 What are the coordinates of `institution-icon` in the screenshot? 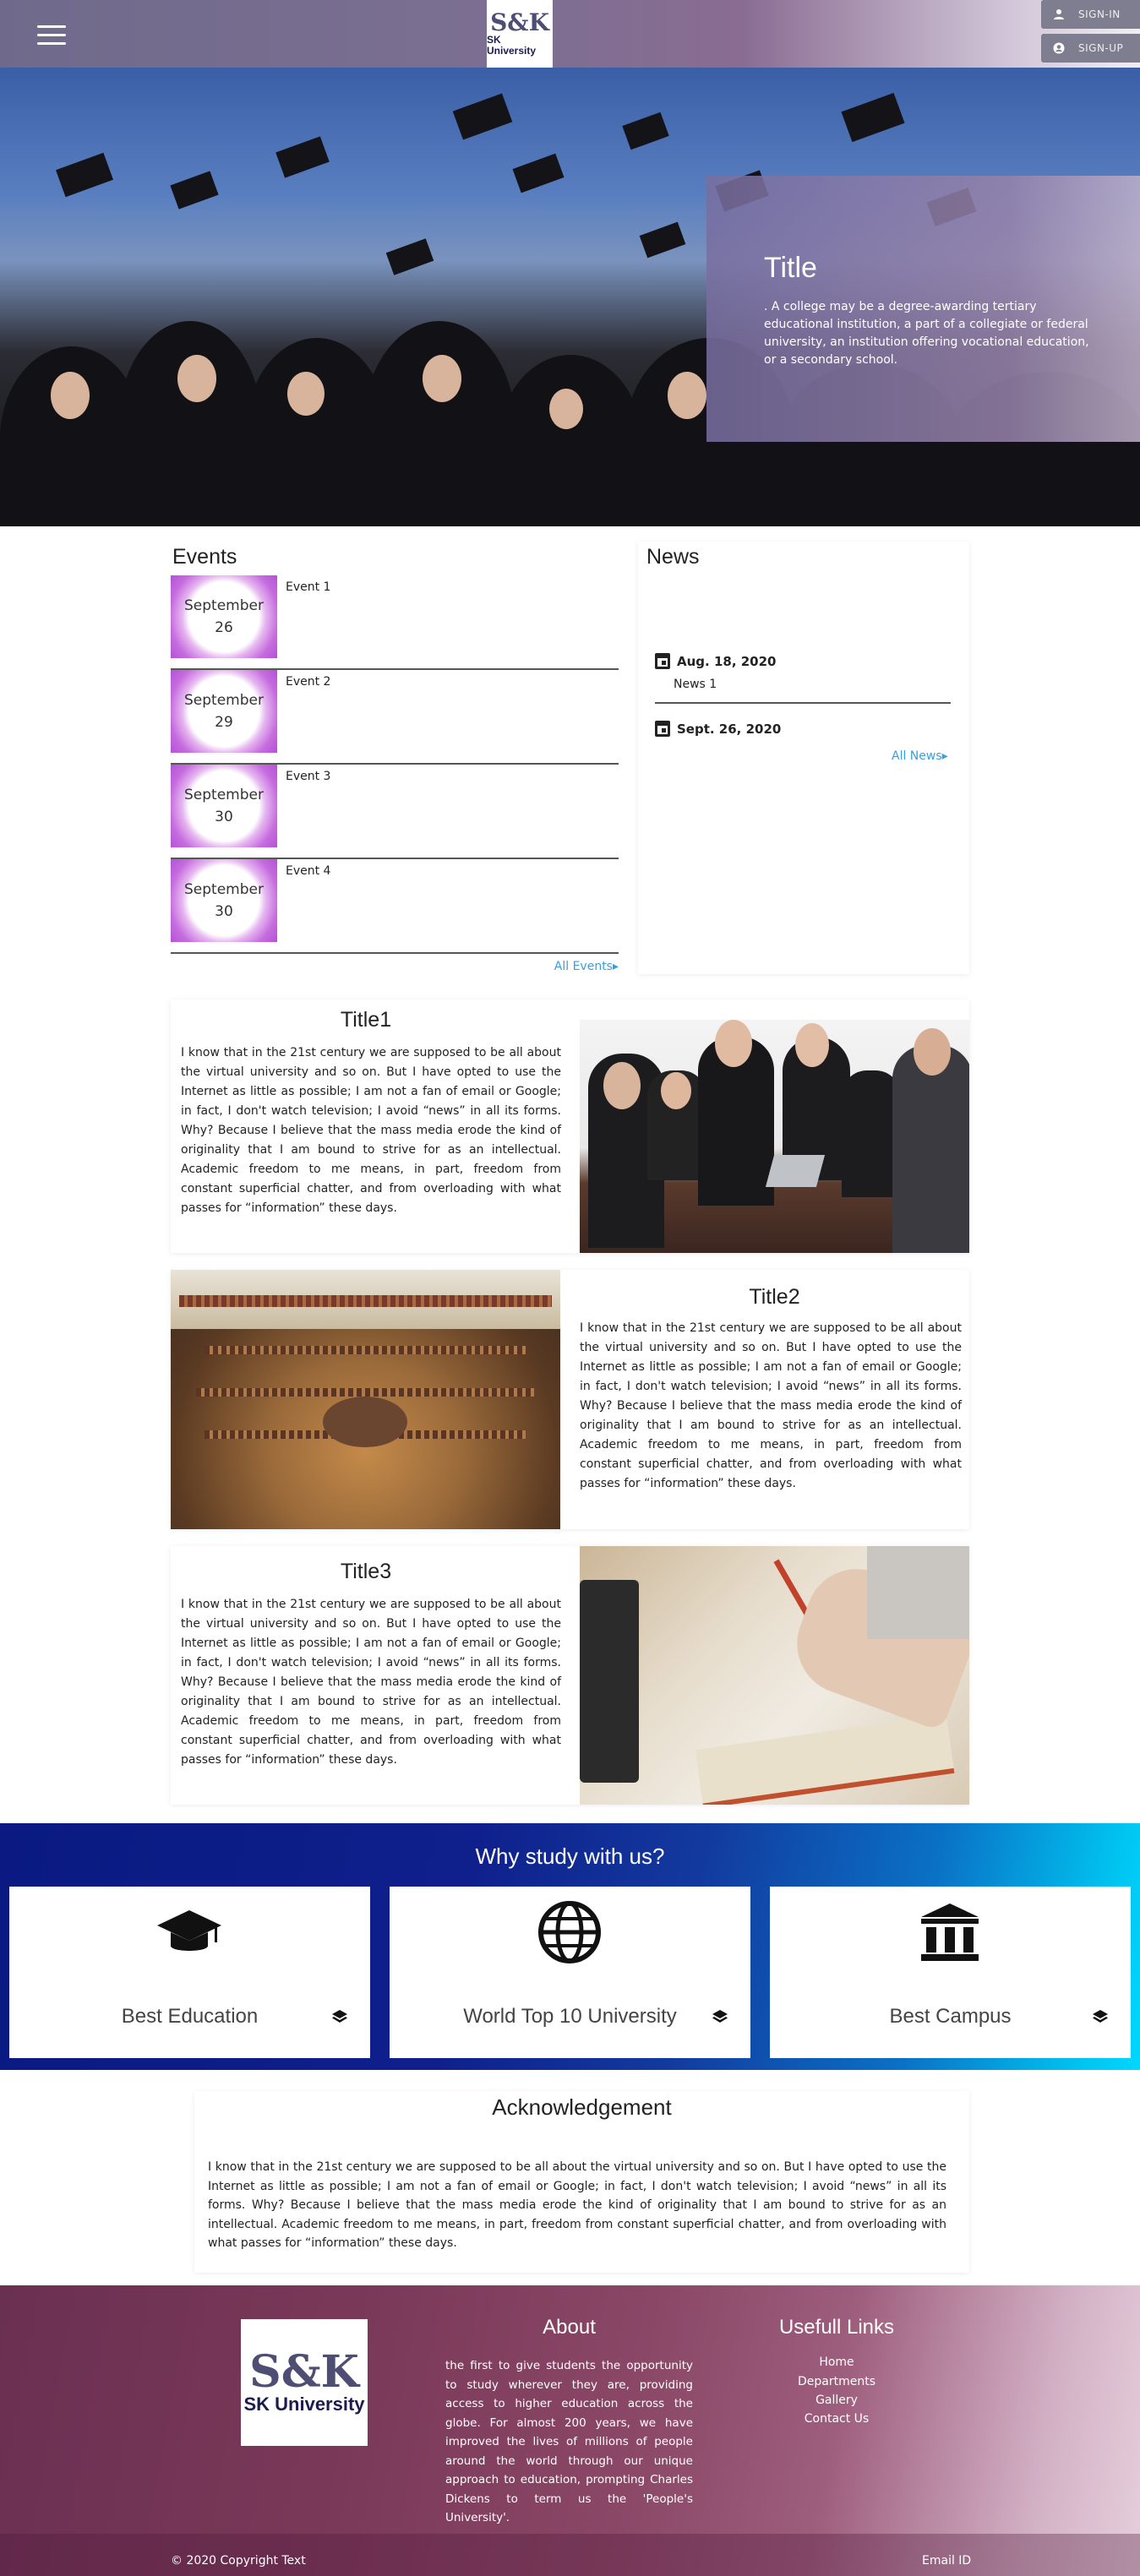 It's located at (950, 1932).